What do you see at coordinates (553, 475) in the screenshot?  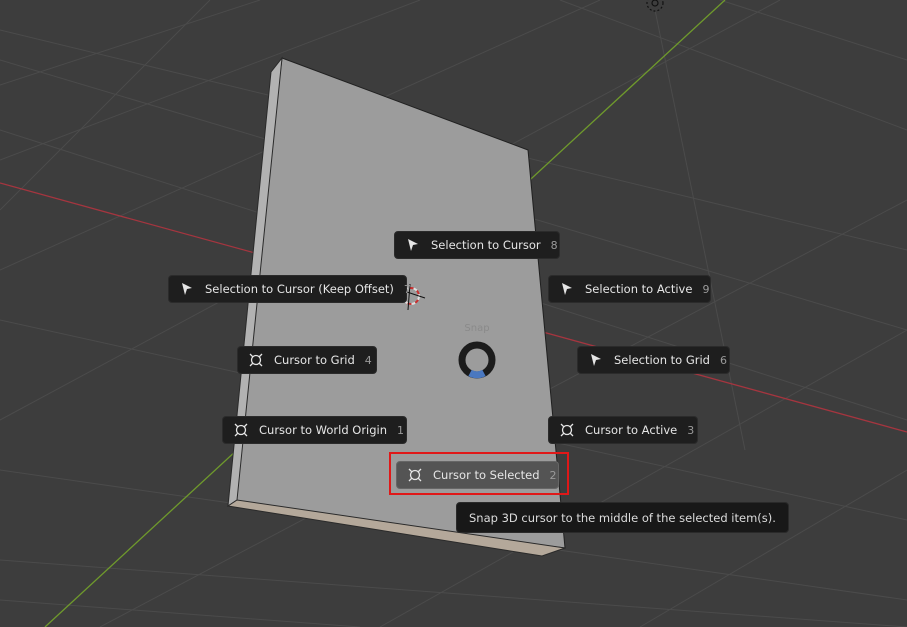 I see `shortcut-key: 2` at bounding box center [553, 475].